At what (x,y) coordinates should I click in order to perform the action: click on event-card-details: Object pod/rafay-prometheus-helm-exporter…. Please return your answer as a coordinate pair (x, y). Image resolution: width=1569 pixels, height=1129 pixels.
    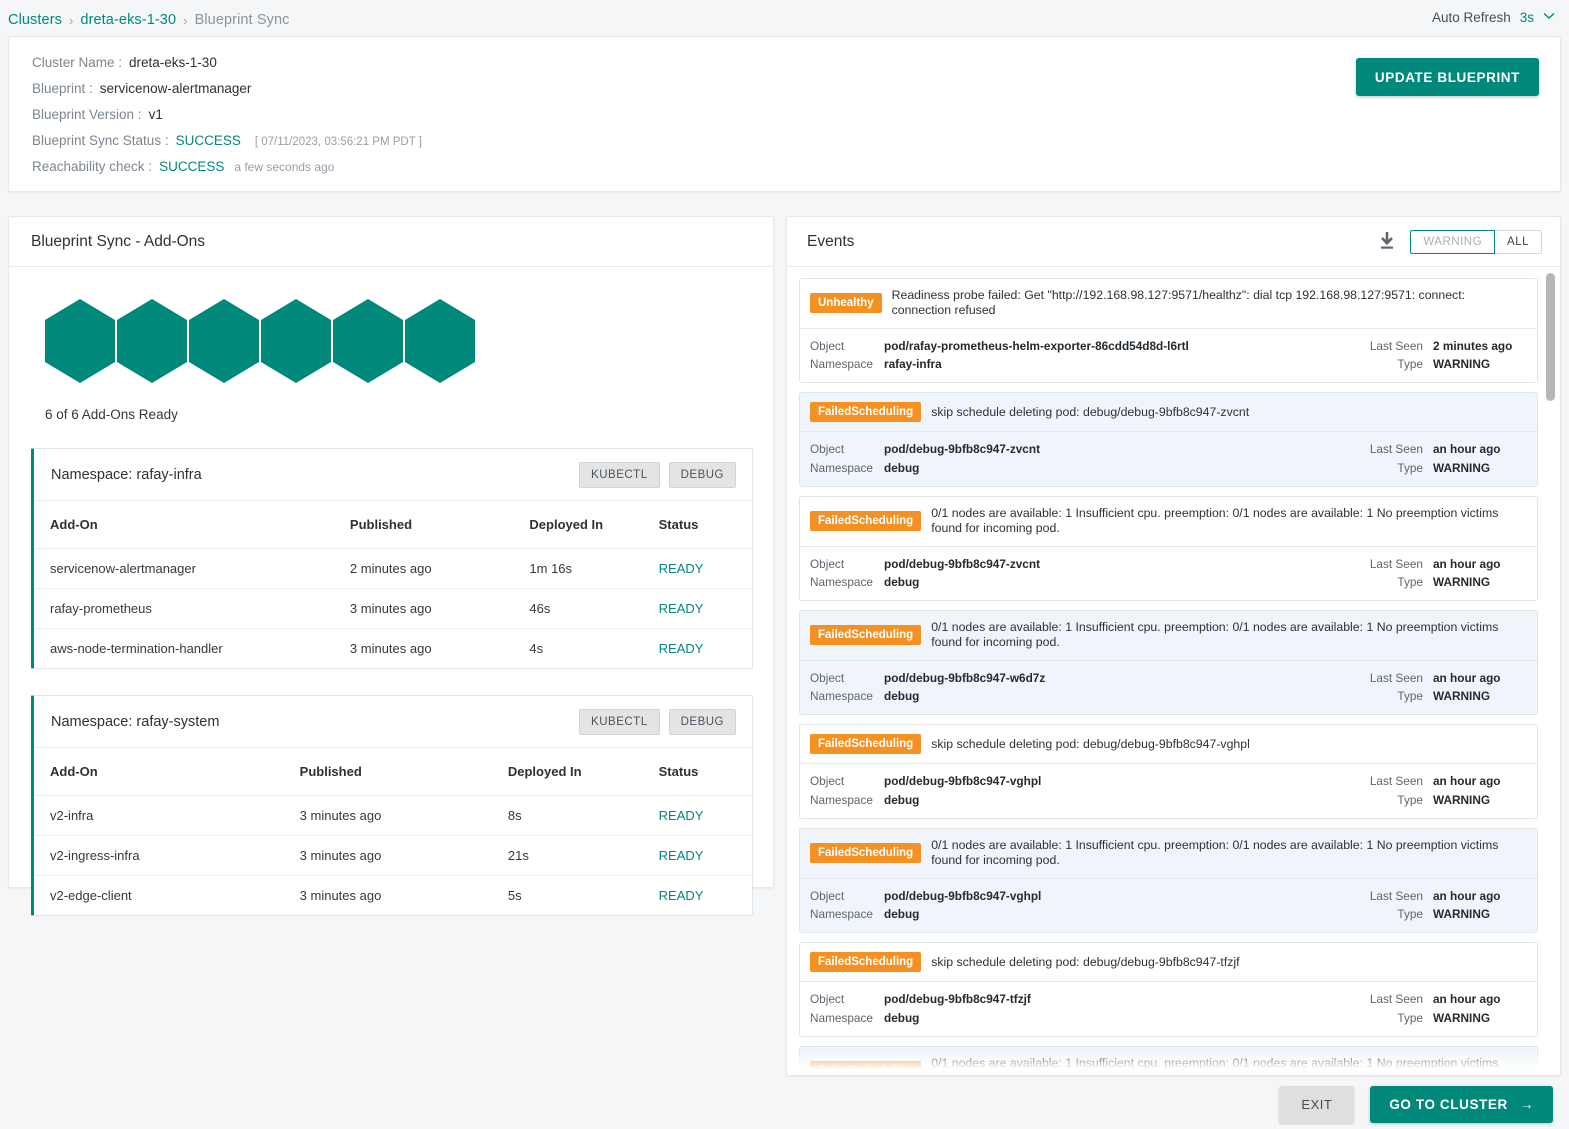
    Looking at the image, I should click on (1168, 355).